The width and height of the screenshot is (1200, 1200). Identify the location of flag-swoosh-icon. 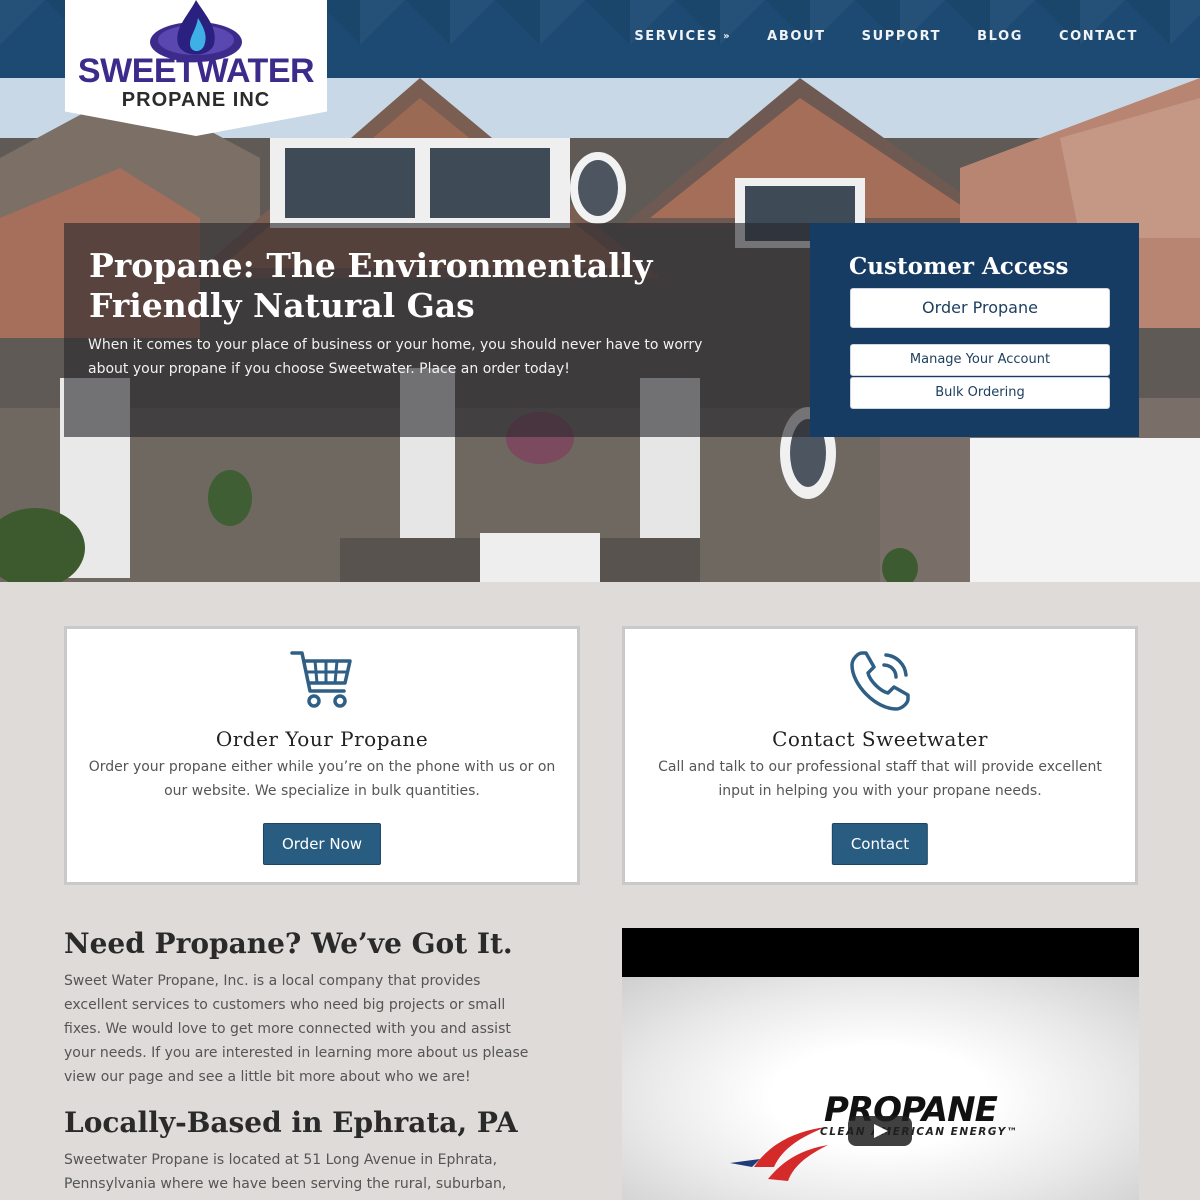
(779, 1154).